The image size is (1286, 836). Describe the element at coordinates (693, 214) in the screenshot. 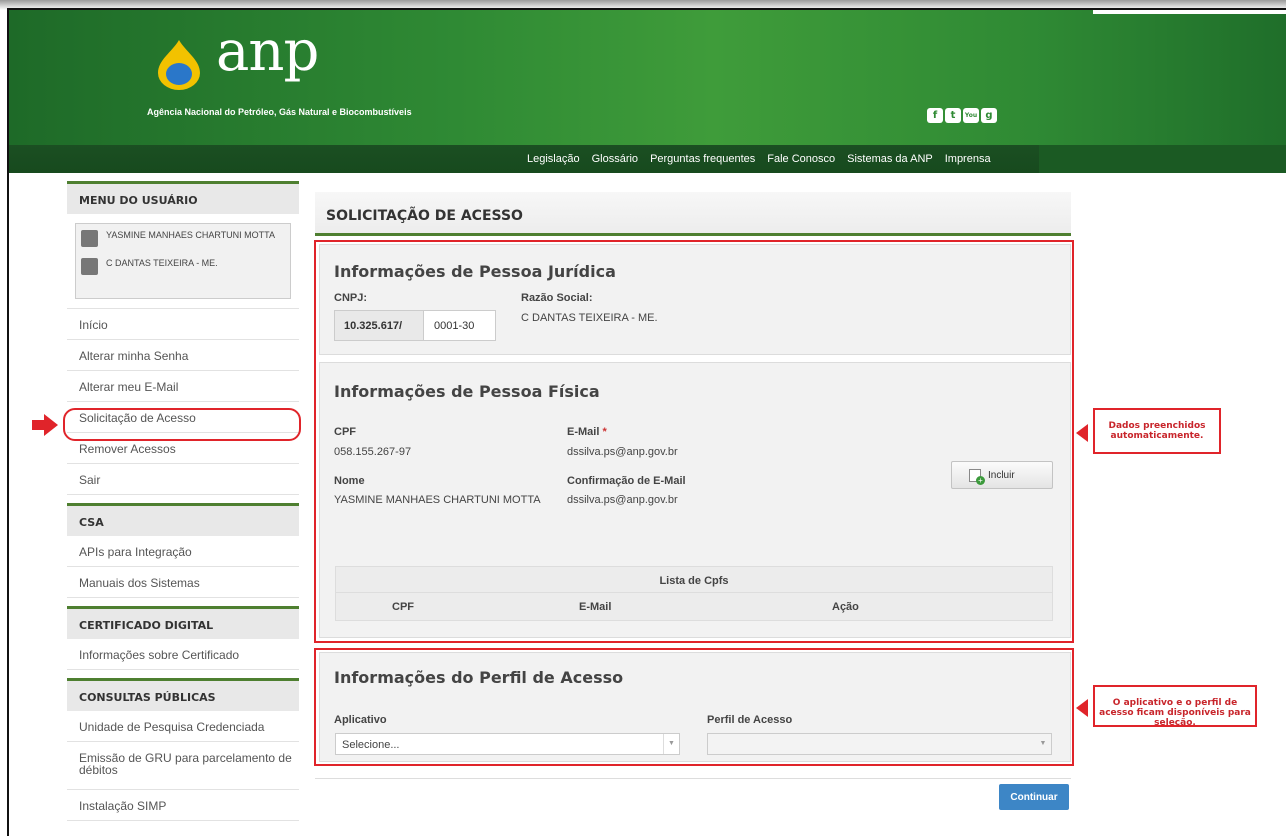

I see `page-title-bar: SOLICITAÇÃO DE ACESSO` at that location.